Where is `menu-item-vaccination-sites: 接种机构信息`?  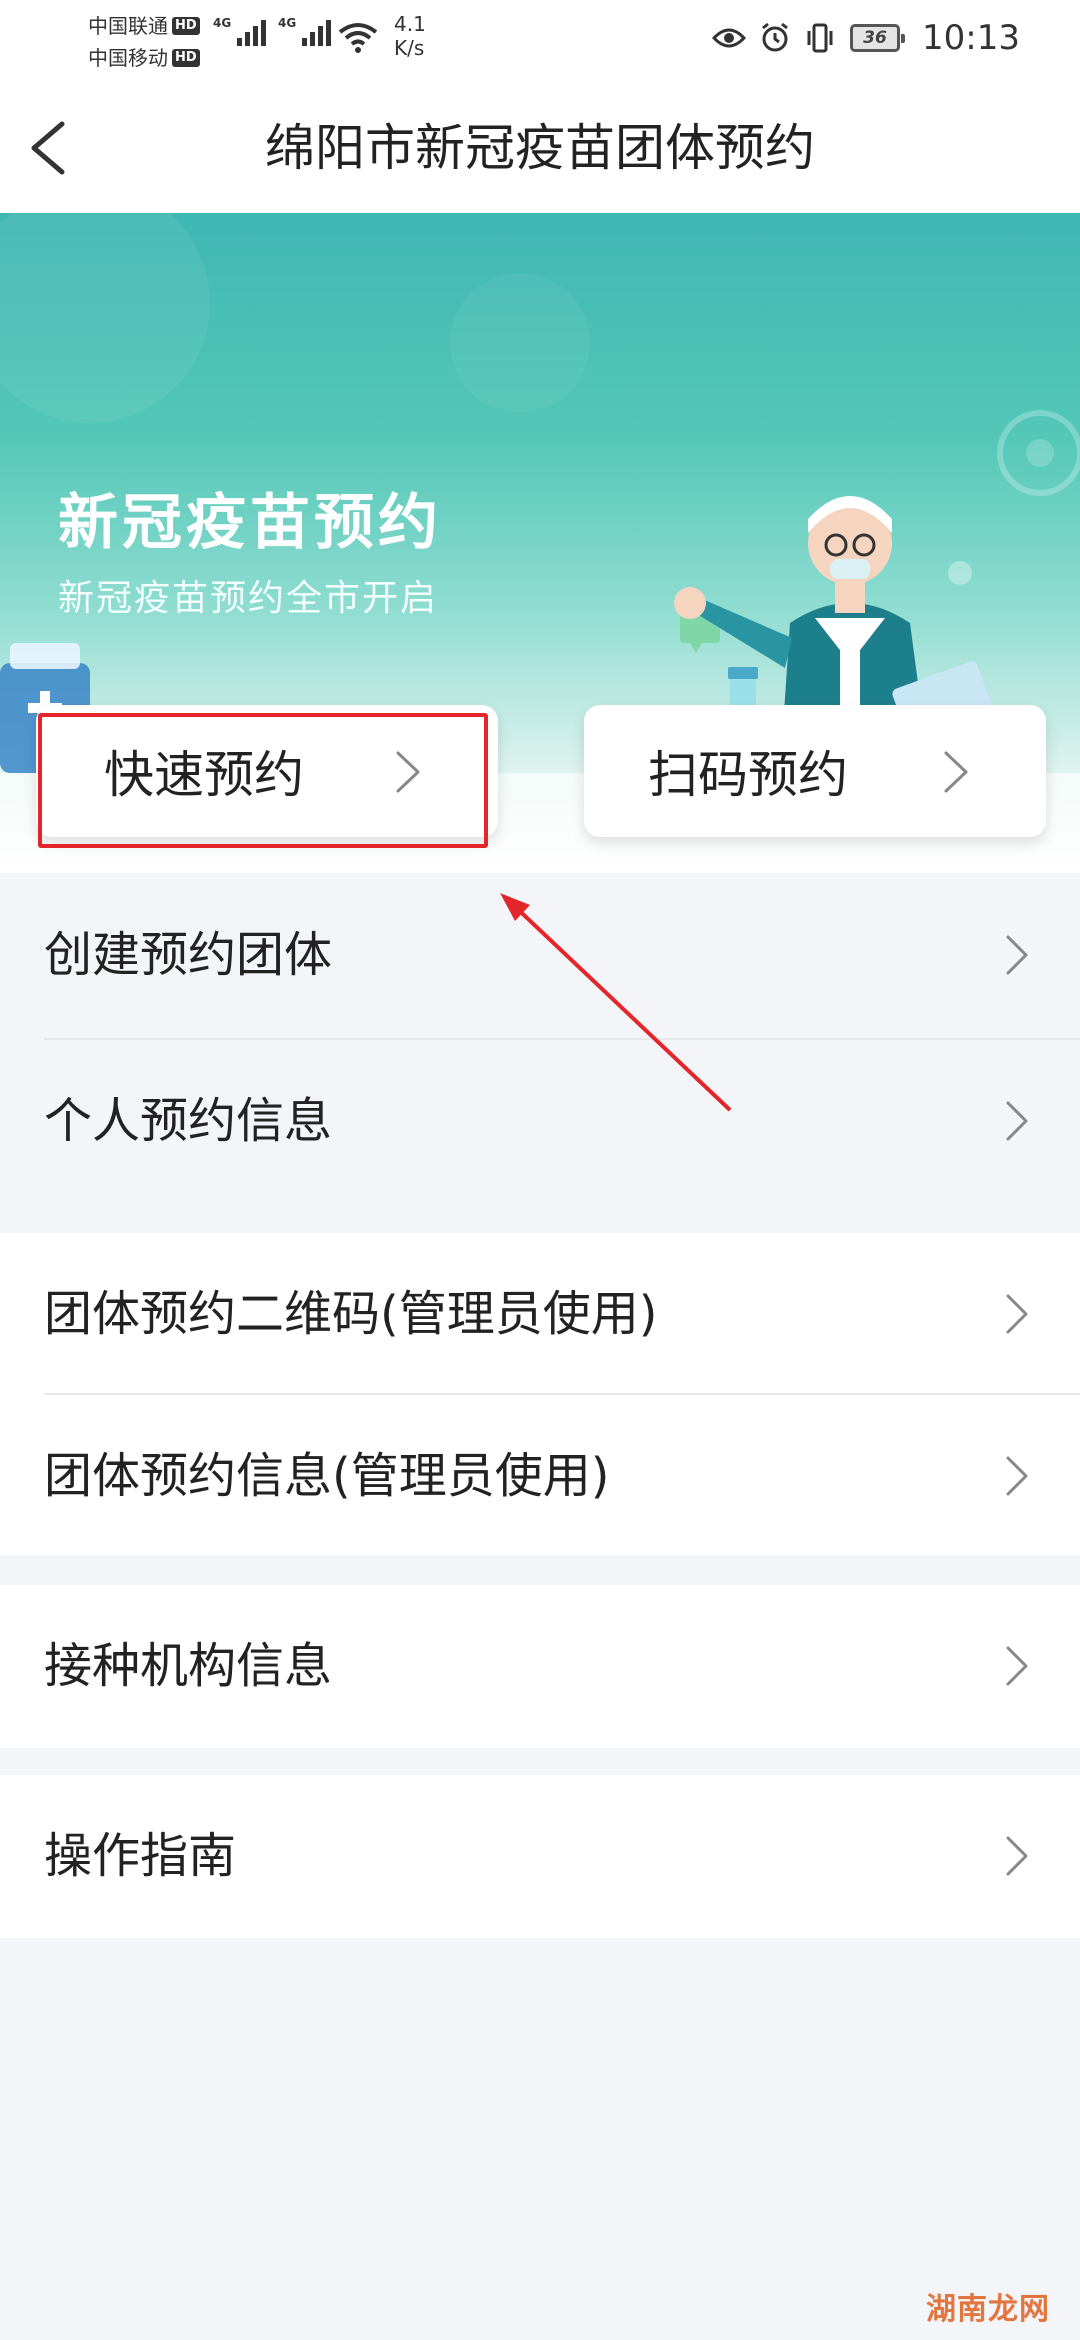 menu-item-vaccination-sites: 接种机构信息 is located at coordinates (540, 1666).